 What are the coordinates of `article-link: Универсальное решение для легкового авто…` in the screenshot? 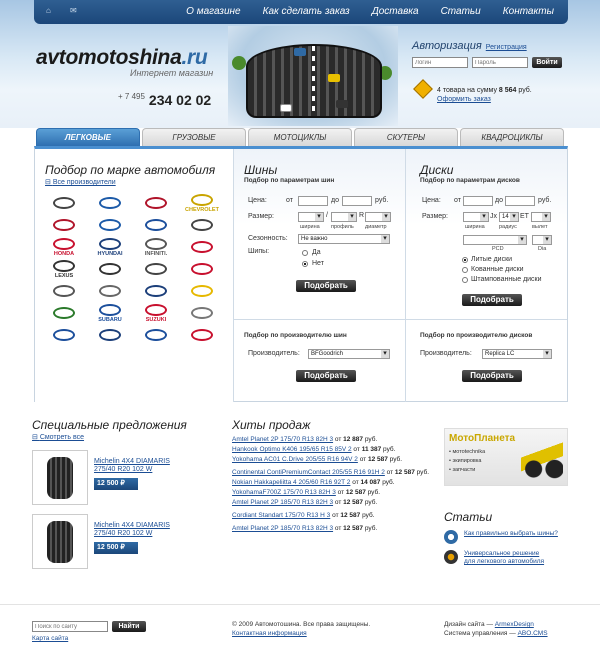 It's located at (504, 558).